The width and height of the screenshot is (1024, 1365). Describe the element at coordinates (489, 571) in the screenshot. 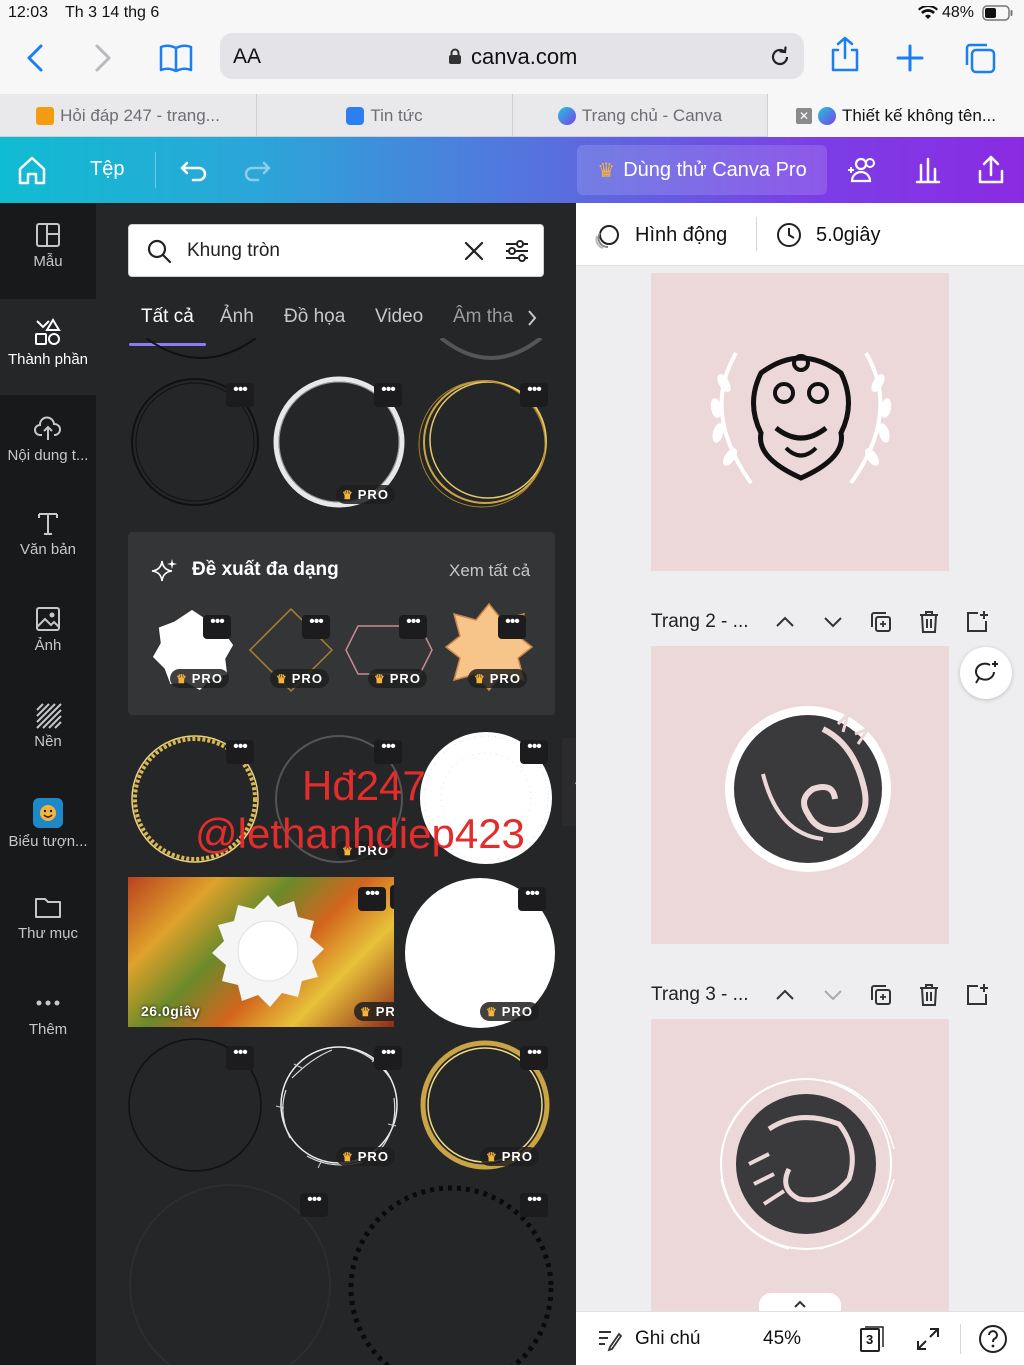

I see `see-all-link: Xem tất cả` at that location.